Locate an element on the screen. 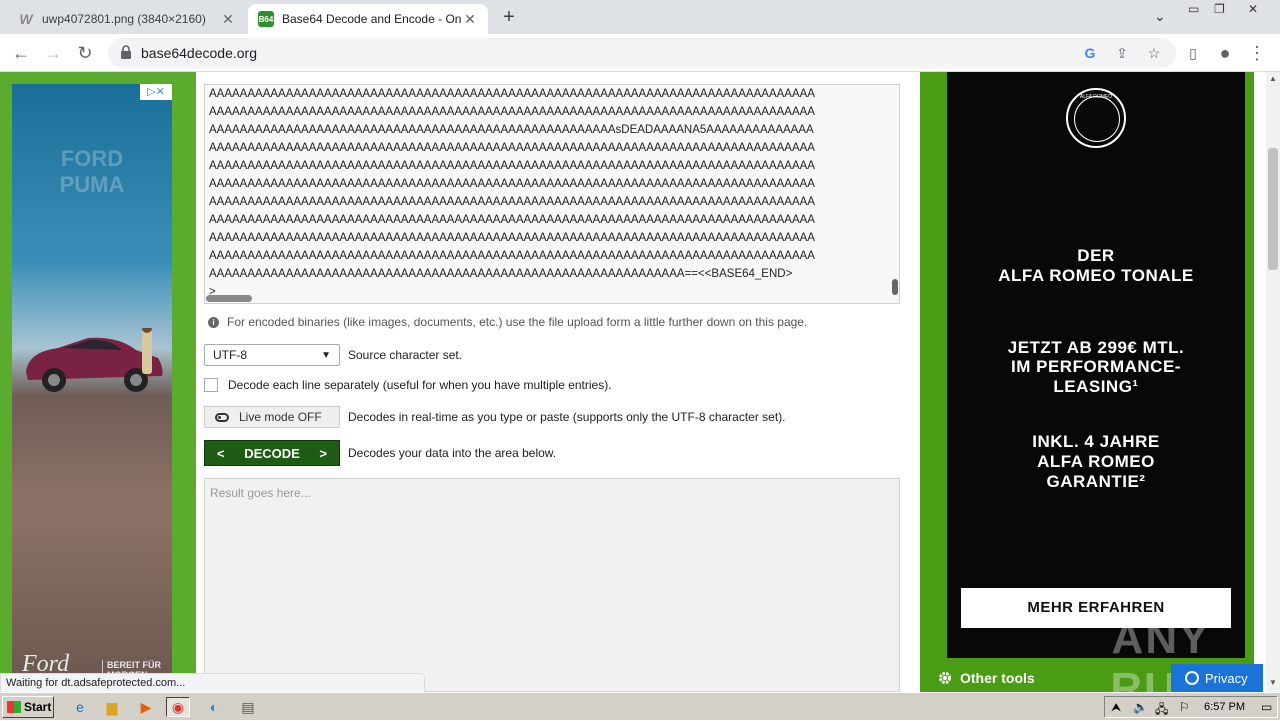  chevron-right-icon: > is located at coordinates (323, 453).